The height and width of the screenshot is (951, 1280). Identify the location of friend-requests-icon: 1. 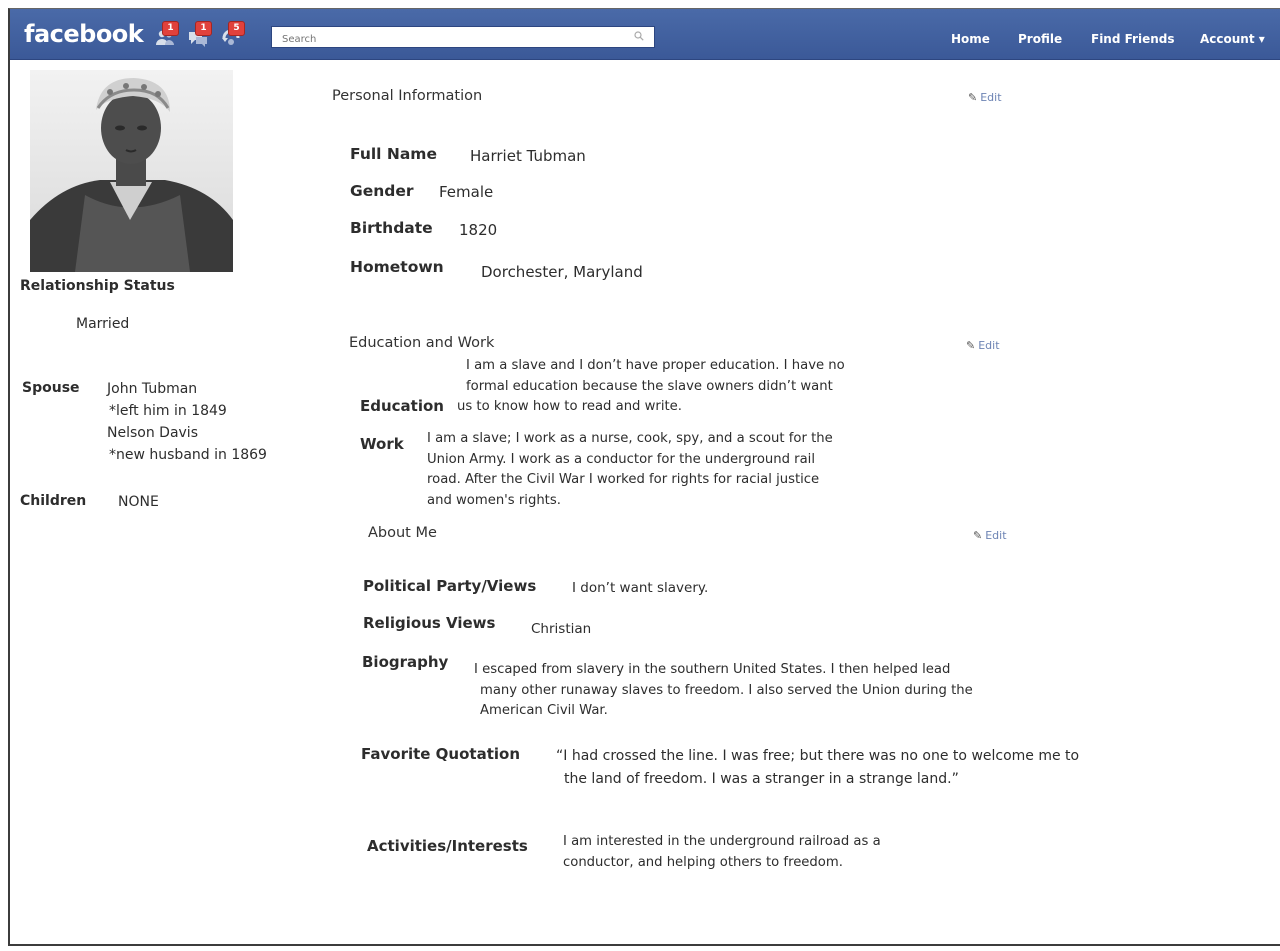
(166, 34).